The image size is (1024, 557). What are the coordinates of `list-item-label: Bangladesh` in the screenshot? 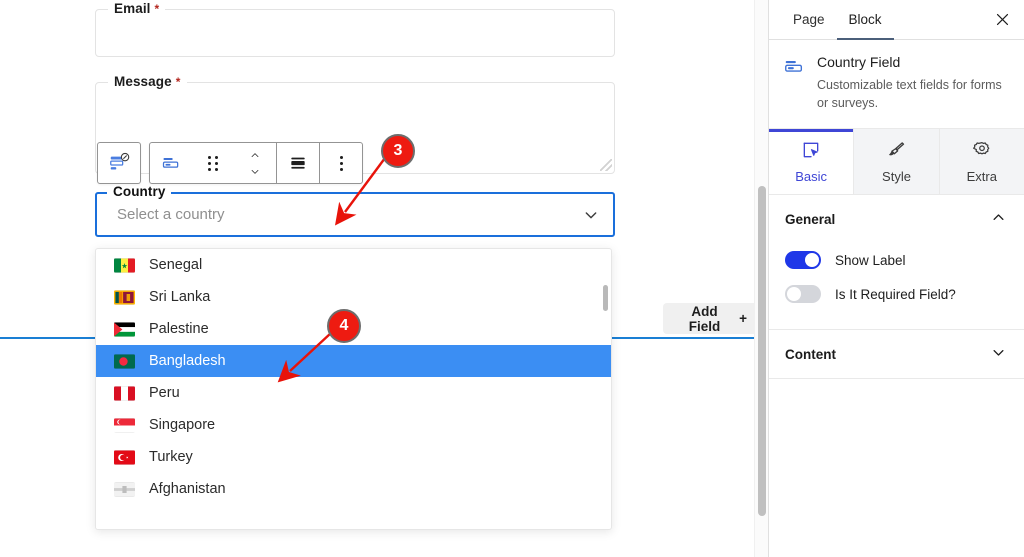 It's located at (187, 360).